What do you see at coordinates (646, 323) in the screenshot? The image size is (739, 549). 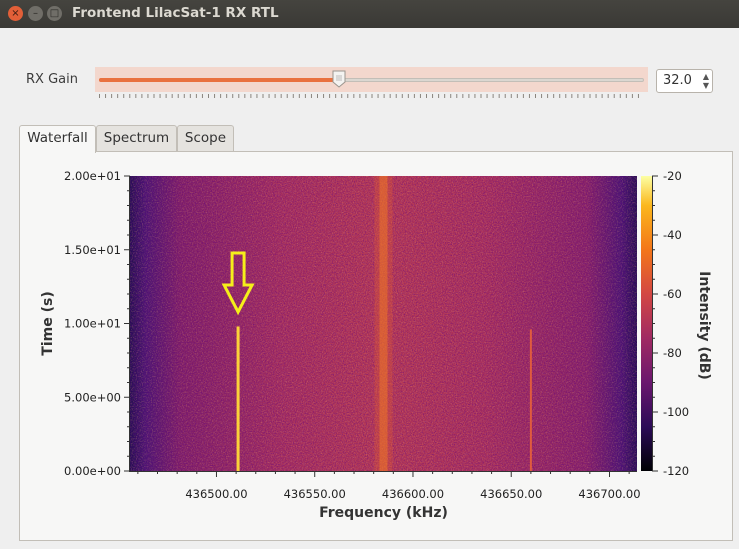 I see `colorbar` at bounding box center [646, 323].